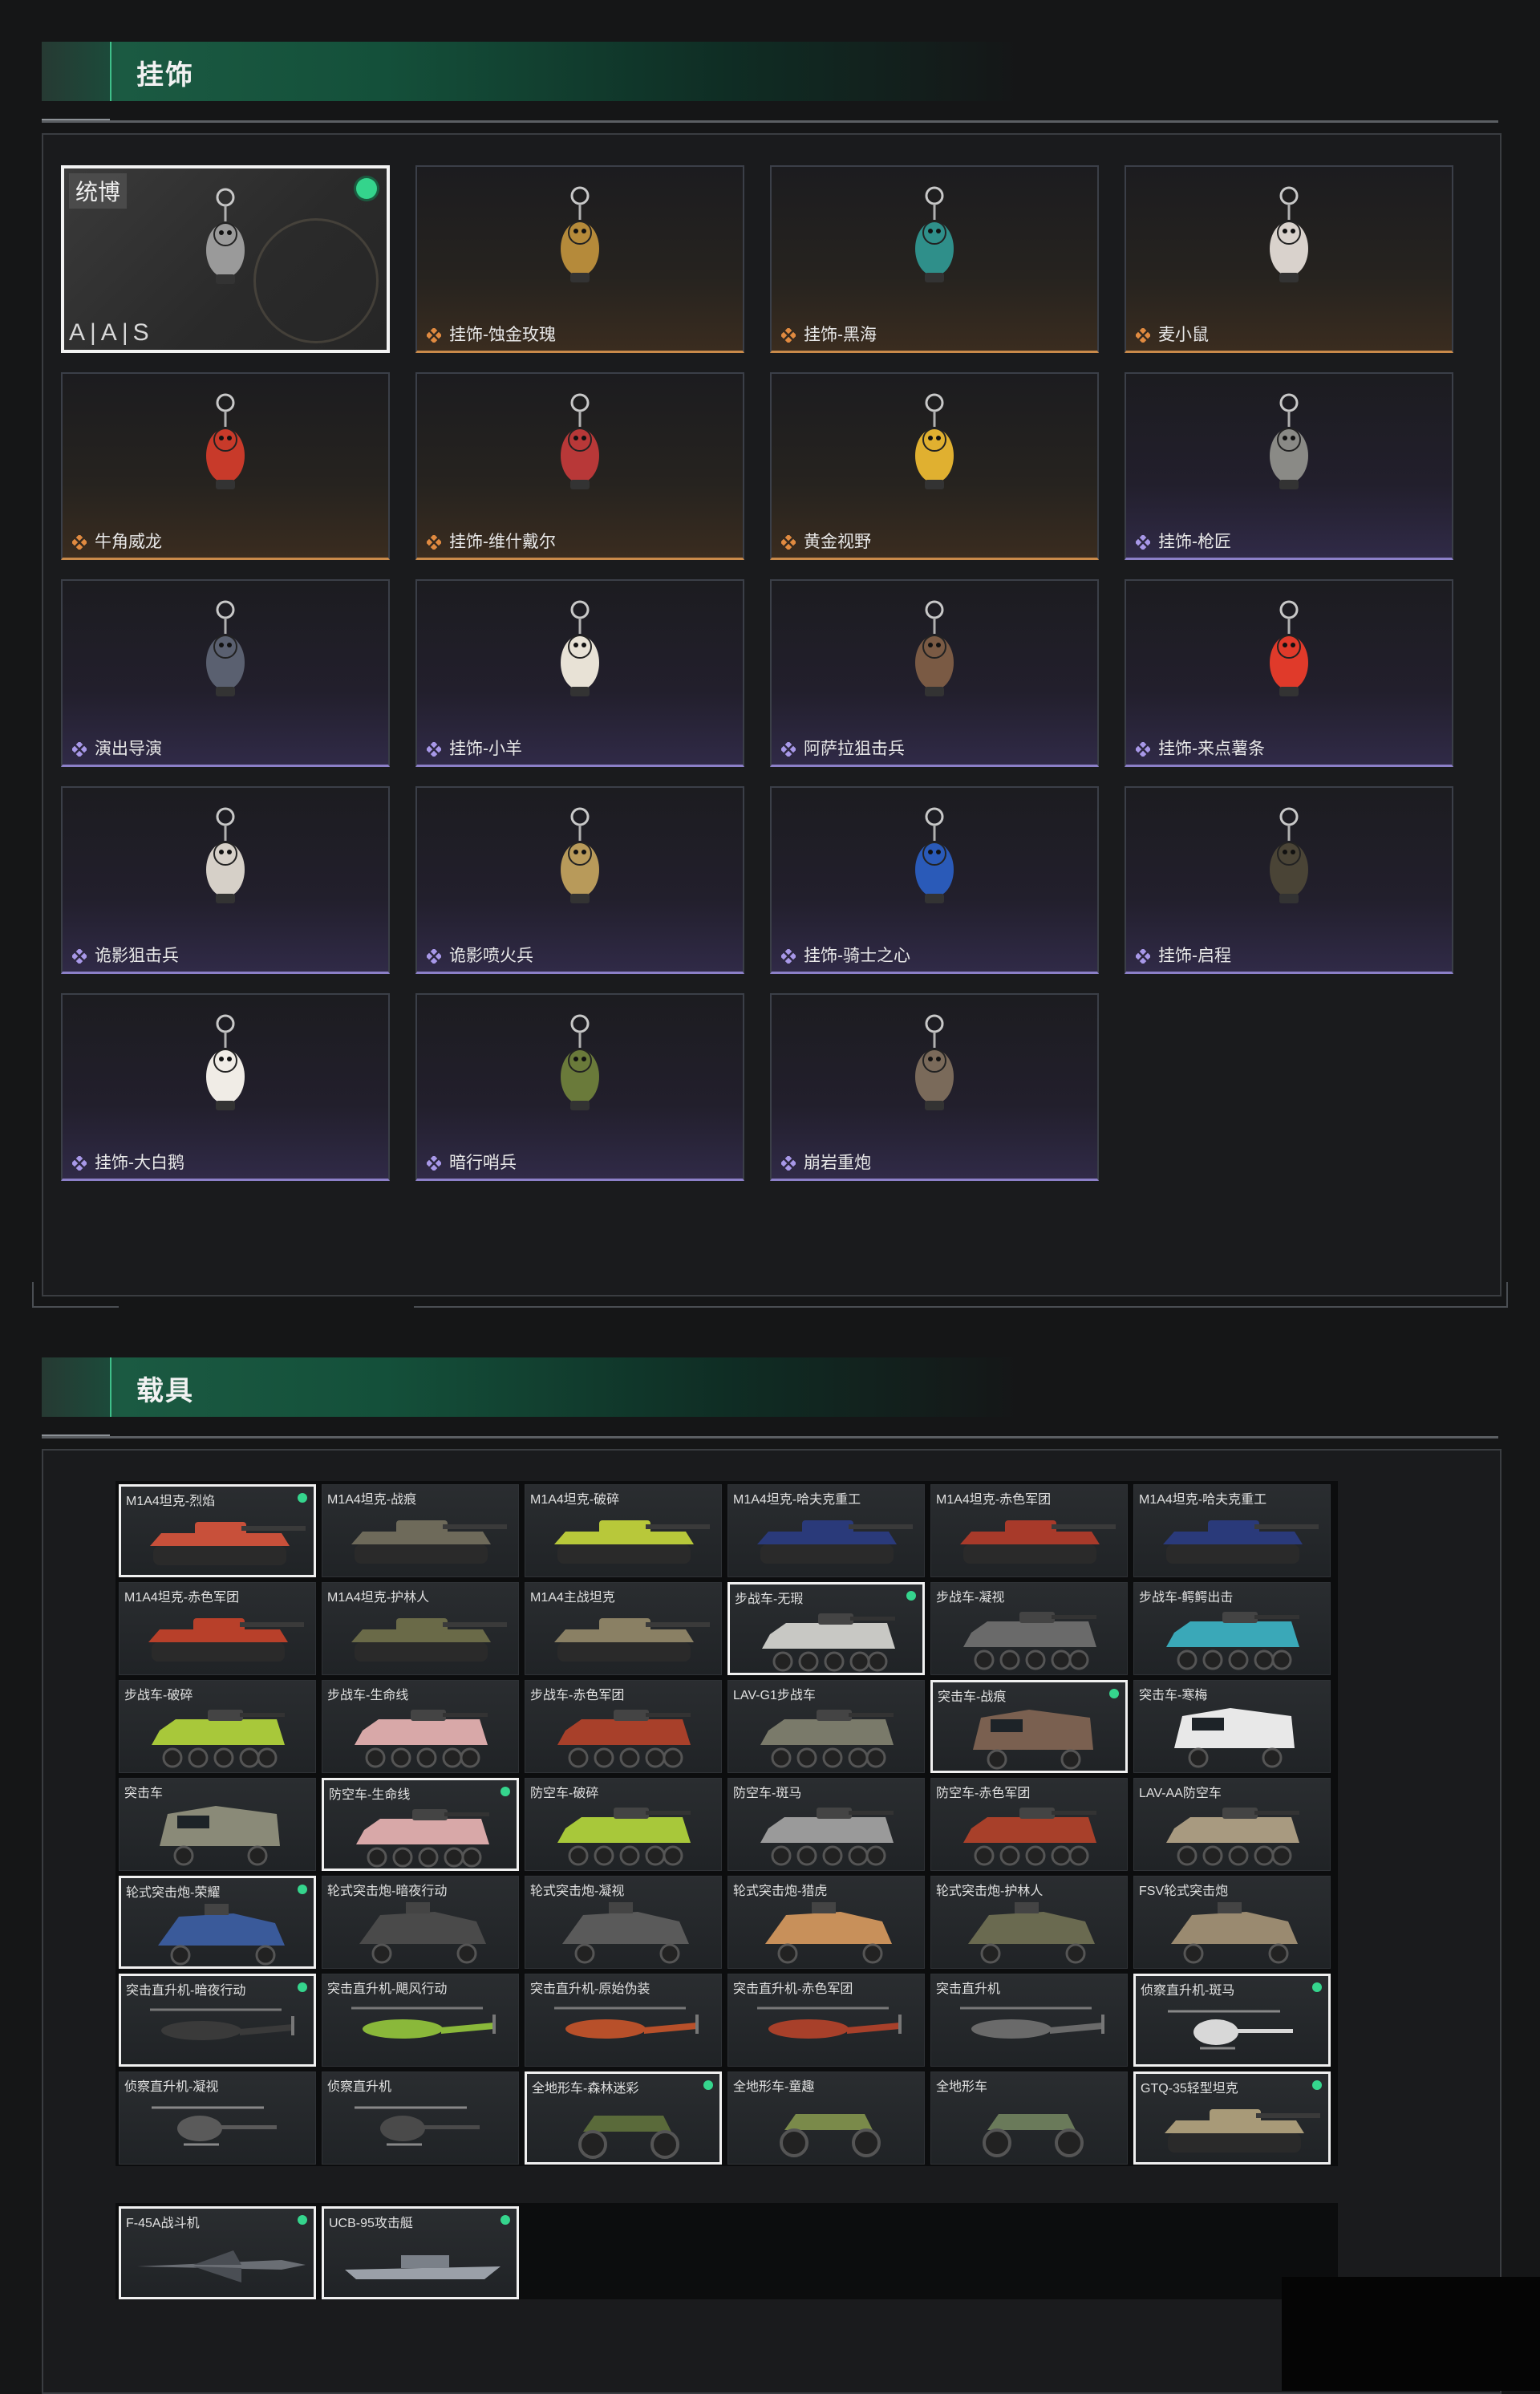  I want to click on vehicle-card: 突击车, so click(217, 1824).